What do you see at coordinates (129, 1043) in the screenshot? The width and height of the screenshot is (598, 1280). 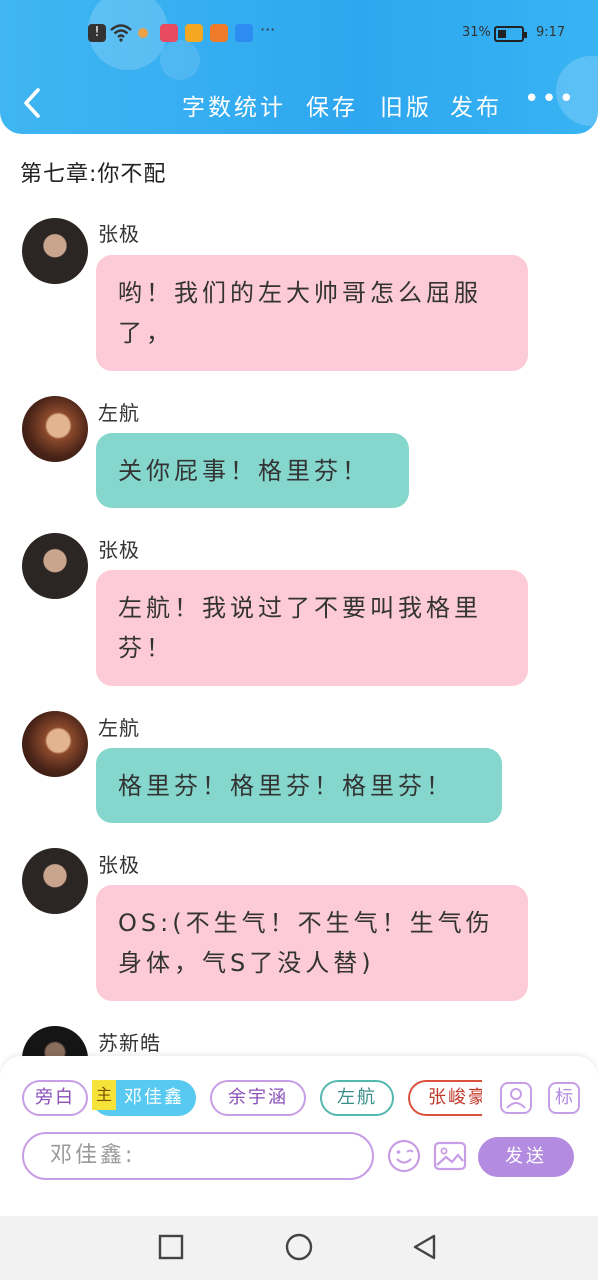 I see `sender-name: 苏新皓` at bounding box center [129, 1043].